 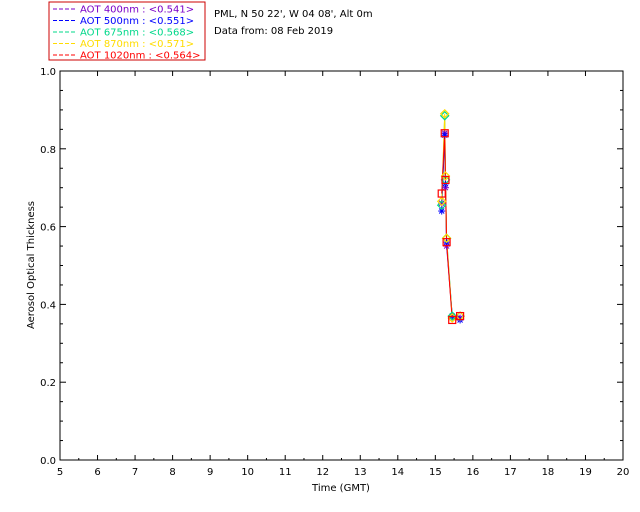 I want to click on y-tick-label: 0.4, so click(x=48, y=305).